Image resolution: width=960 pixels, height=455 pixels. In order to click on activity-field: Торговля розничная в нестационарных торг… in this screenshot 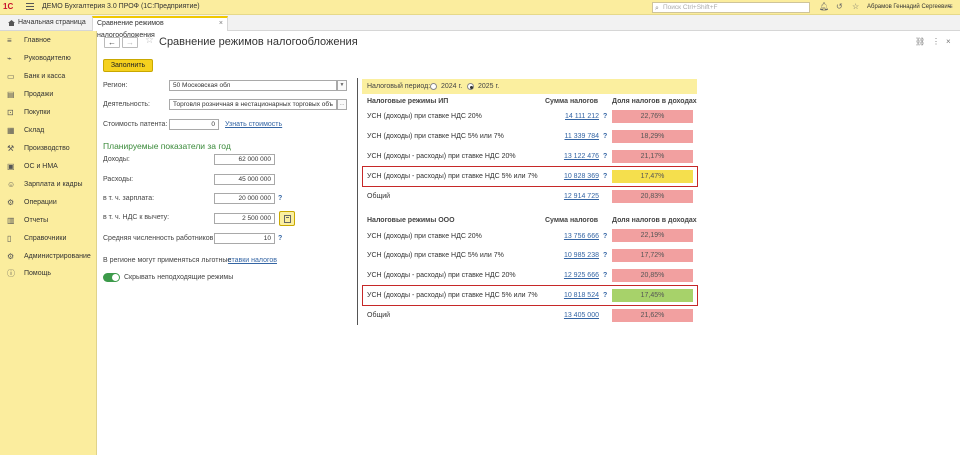, I will do `click(253, 104)`.